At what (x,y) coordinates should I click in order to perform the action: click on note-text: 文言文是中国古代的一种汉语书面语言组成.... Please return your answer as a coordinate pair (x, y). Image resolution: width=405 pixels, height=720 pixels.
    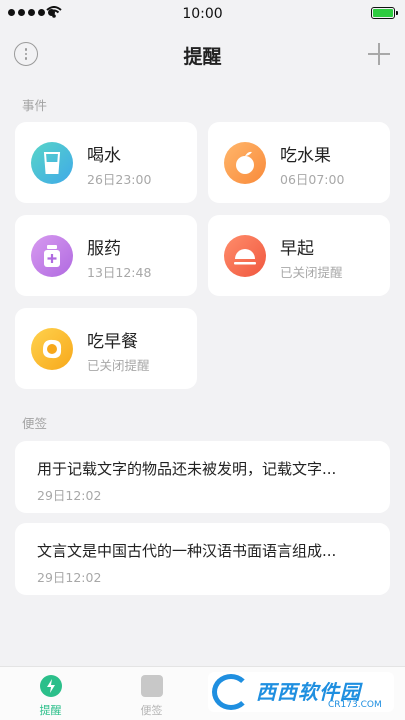
    Looking at the image, I should click on (187, 551).